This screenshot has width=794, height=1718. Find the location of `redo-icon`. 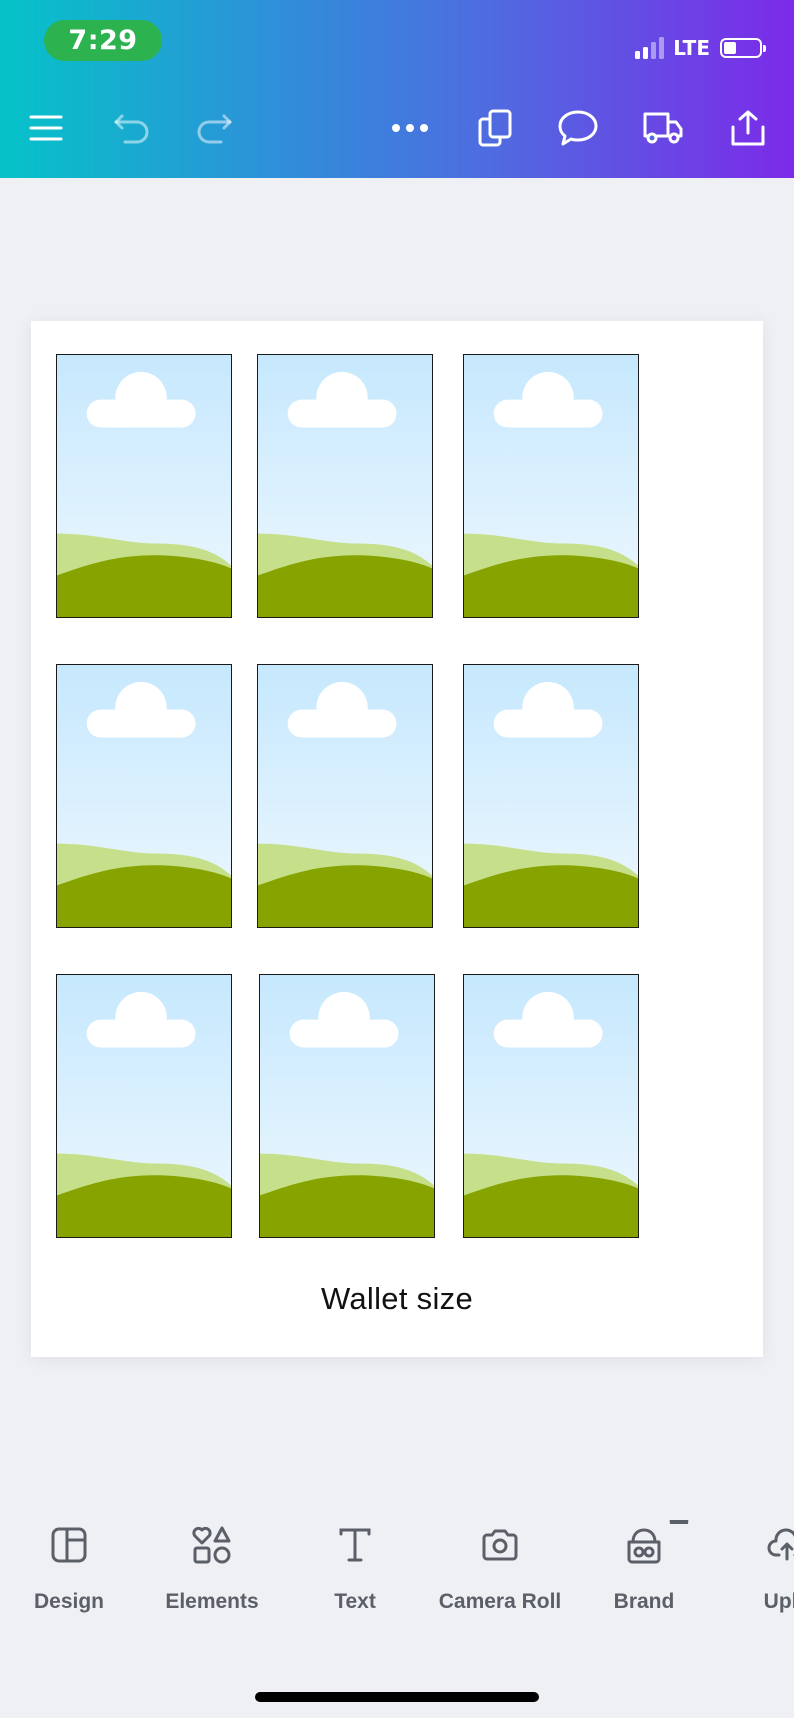

redo-icon is located at coordinates (214, 128).